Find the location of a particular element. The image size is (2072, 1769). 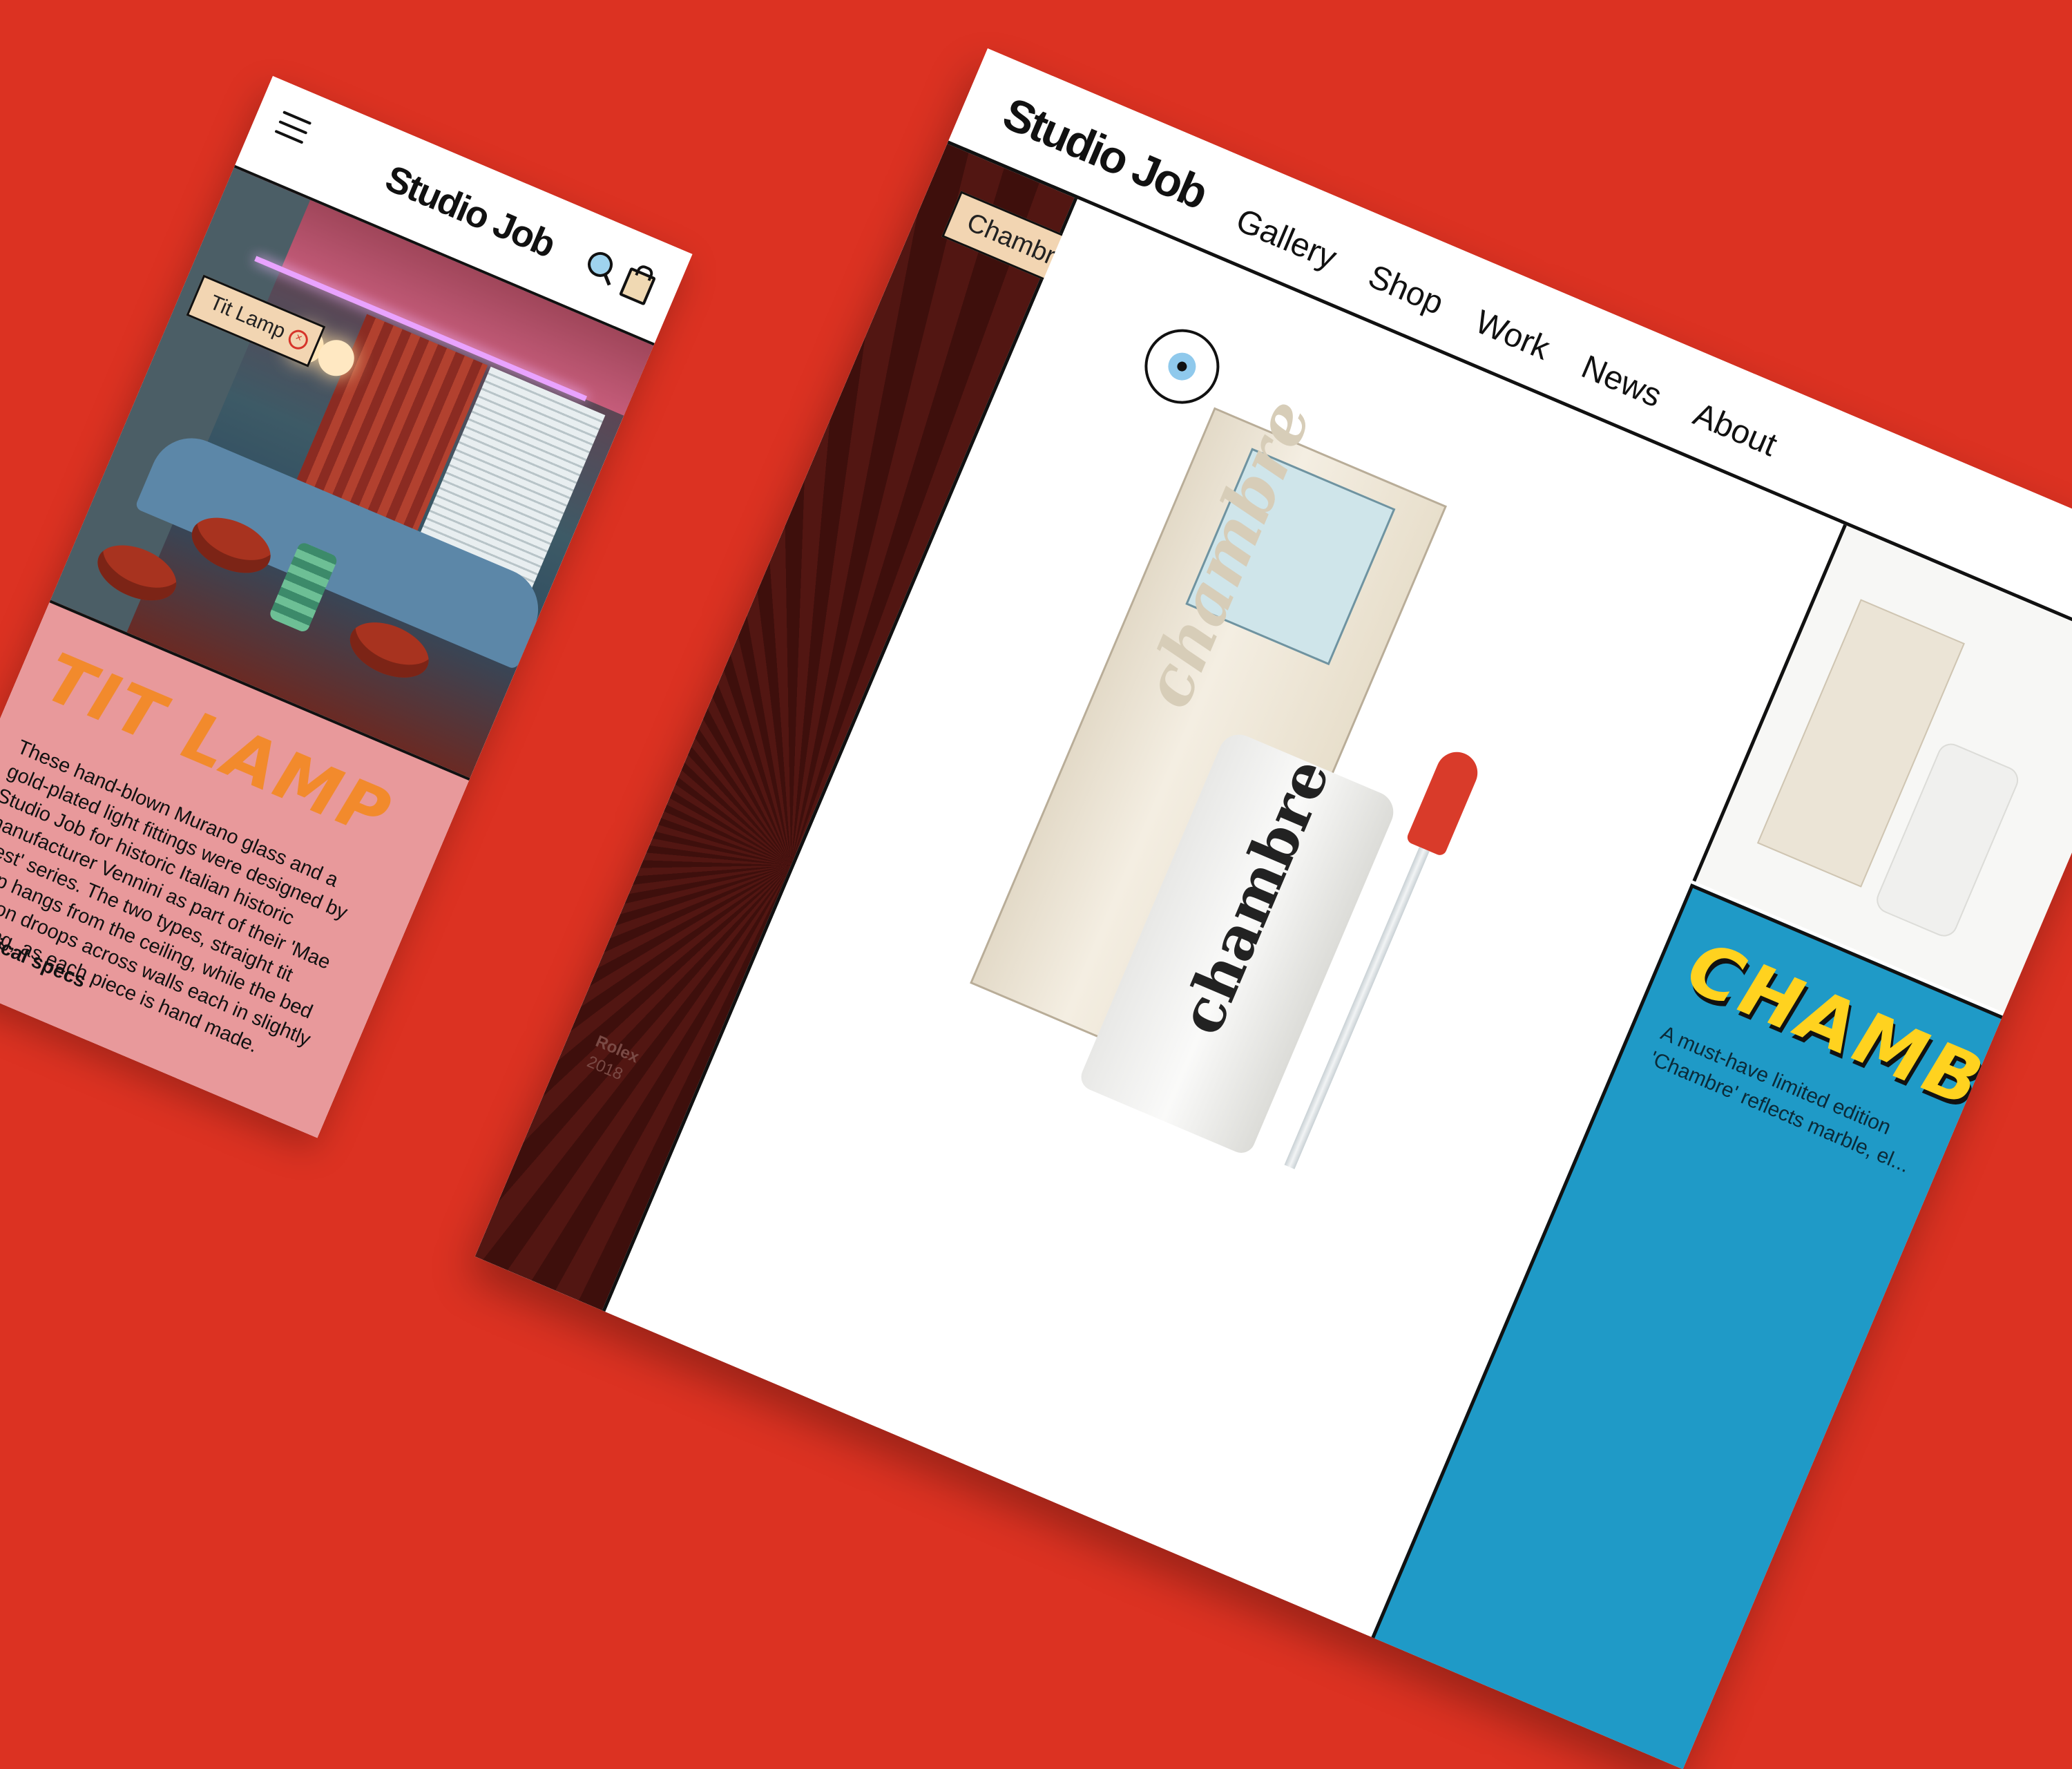

nav-about: About is located at coordinates (1735, 429).